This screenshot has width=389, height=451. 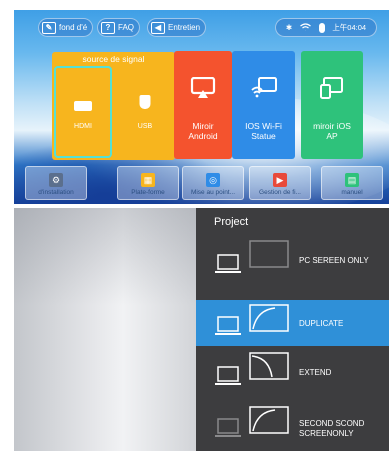 I want to click on android-mirror-tile: Miroir Android, so click(x=203, y=105).